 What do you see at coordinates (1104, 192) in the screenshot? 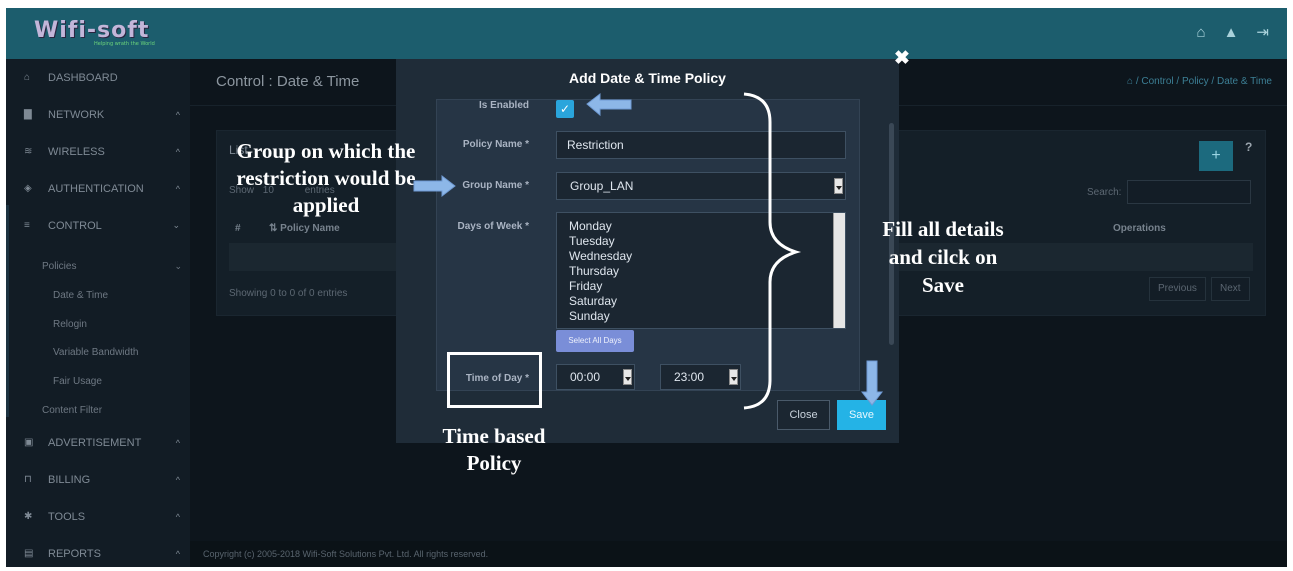
I see `search-label: Search:` at bounding box center [1104, 192].